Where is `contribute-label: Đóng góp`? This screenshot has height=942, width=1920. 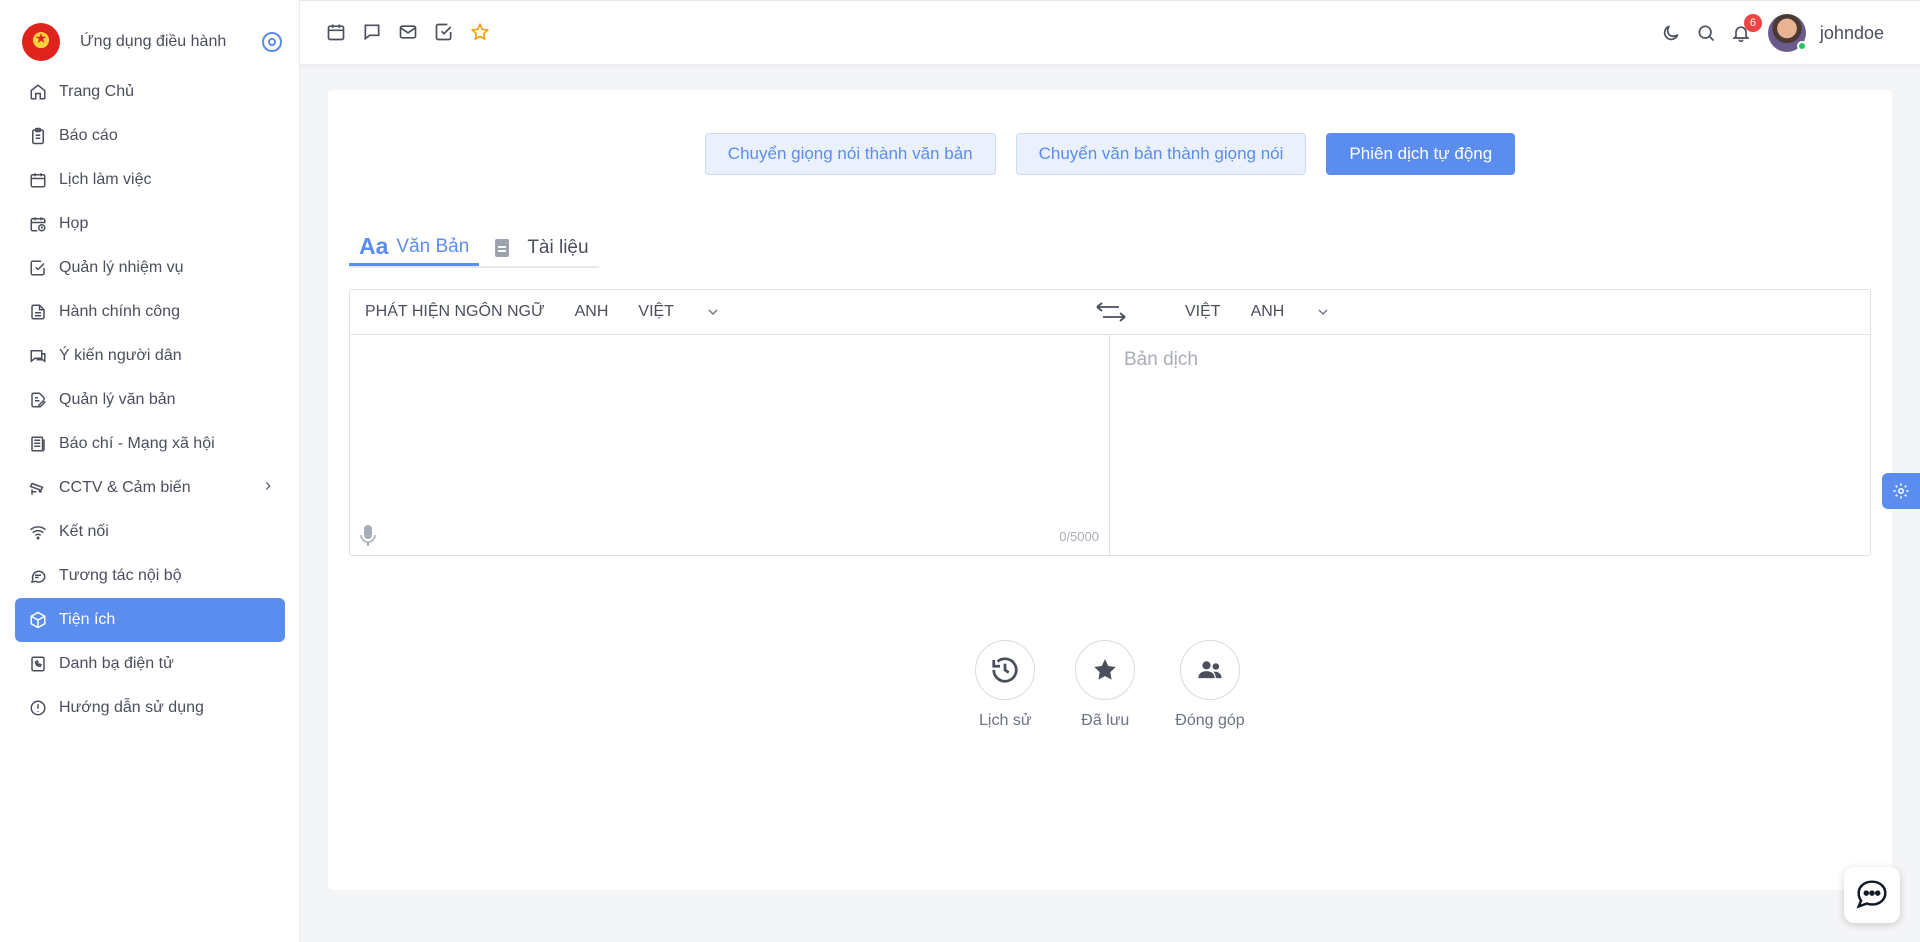
contribute-label: Đóng góp is located at coordinates (1210, 720).